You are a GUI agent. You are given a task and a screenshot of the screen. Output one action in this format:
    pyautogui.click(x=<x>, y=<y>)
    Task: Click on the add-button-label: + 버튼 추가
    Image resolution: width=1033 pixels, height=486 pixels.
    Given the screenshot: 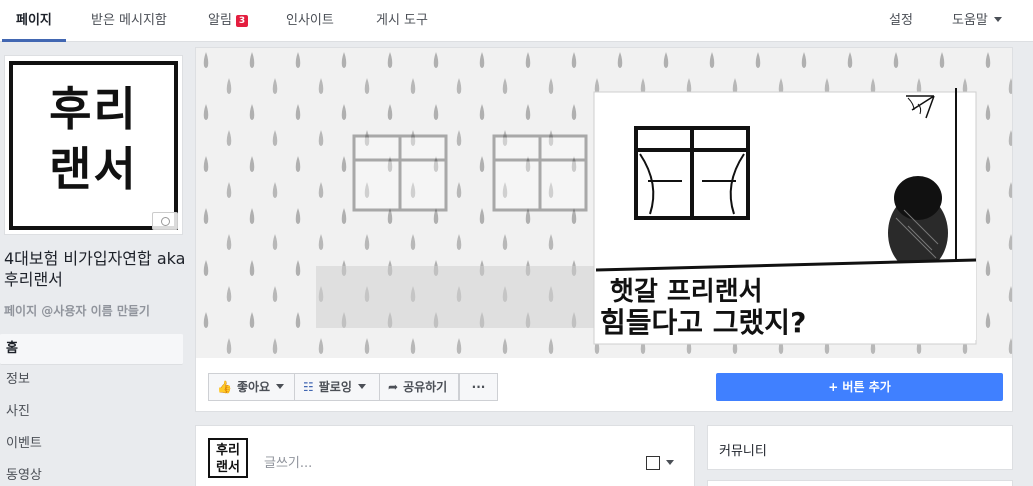 What is the action you would take?
    pyautogui.click(x=859, y=387)
    